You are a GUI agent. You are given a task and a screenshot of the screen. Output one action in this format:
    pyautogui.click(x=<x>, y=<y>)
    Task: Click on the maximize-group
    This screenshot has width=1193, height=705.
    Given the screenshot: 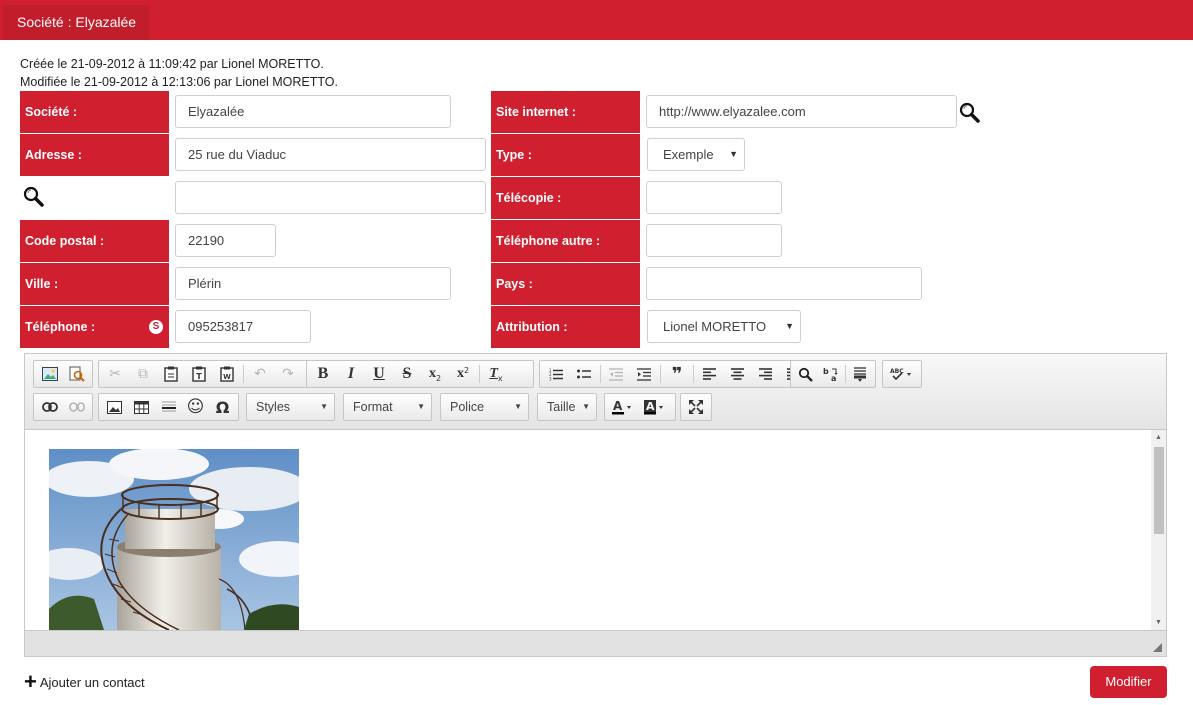 What is the action you would take?
    pyautogui.click(x=696, y=407)
    